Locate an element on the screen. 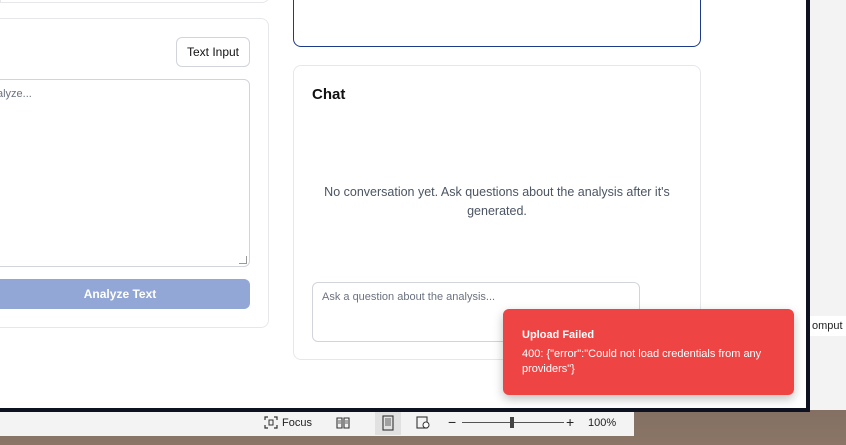  zoom-out-button: − is located at coordinates (452, 422).